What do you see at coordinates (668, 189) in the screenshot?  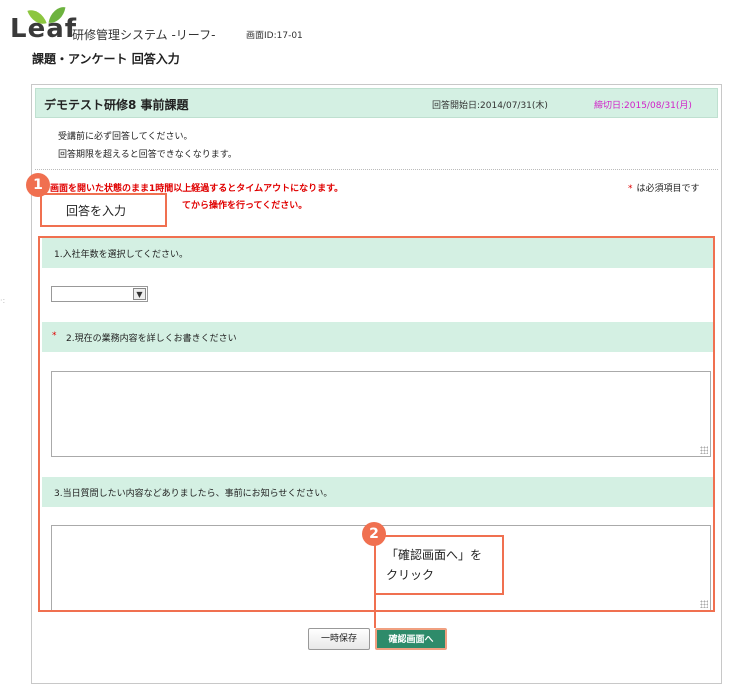 I see `required-note-text: は必須項目です` at bounding box center [668, 189].